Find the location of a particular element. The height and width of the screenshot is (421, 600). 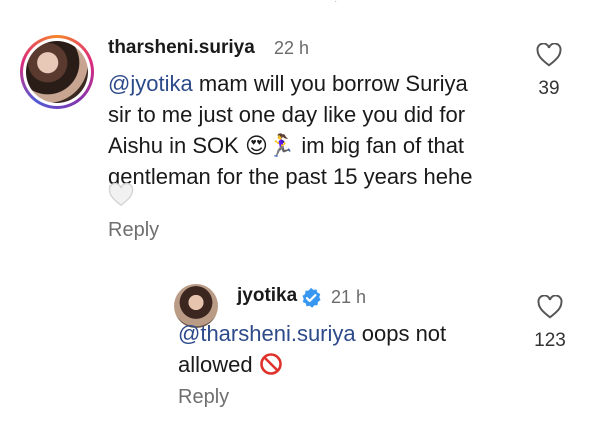

top-edge-mark: · is located at coordinates (340, 1).